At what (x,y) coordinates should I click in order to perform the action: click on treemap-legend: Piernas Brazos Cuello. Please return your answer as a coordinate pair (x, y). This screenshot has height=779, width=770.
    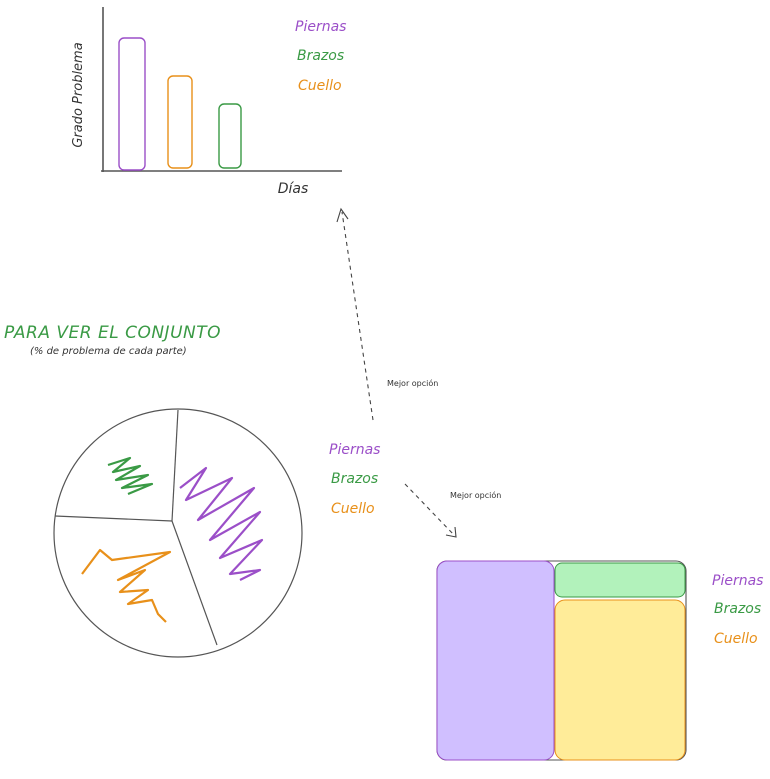
    Looking at the image, I should click on (737, 610).